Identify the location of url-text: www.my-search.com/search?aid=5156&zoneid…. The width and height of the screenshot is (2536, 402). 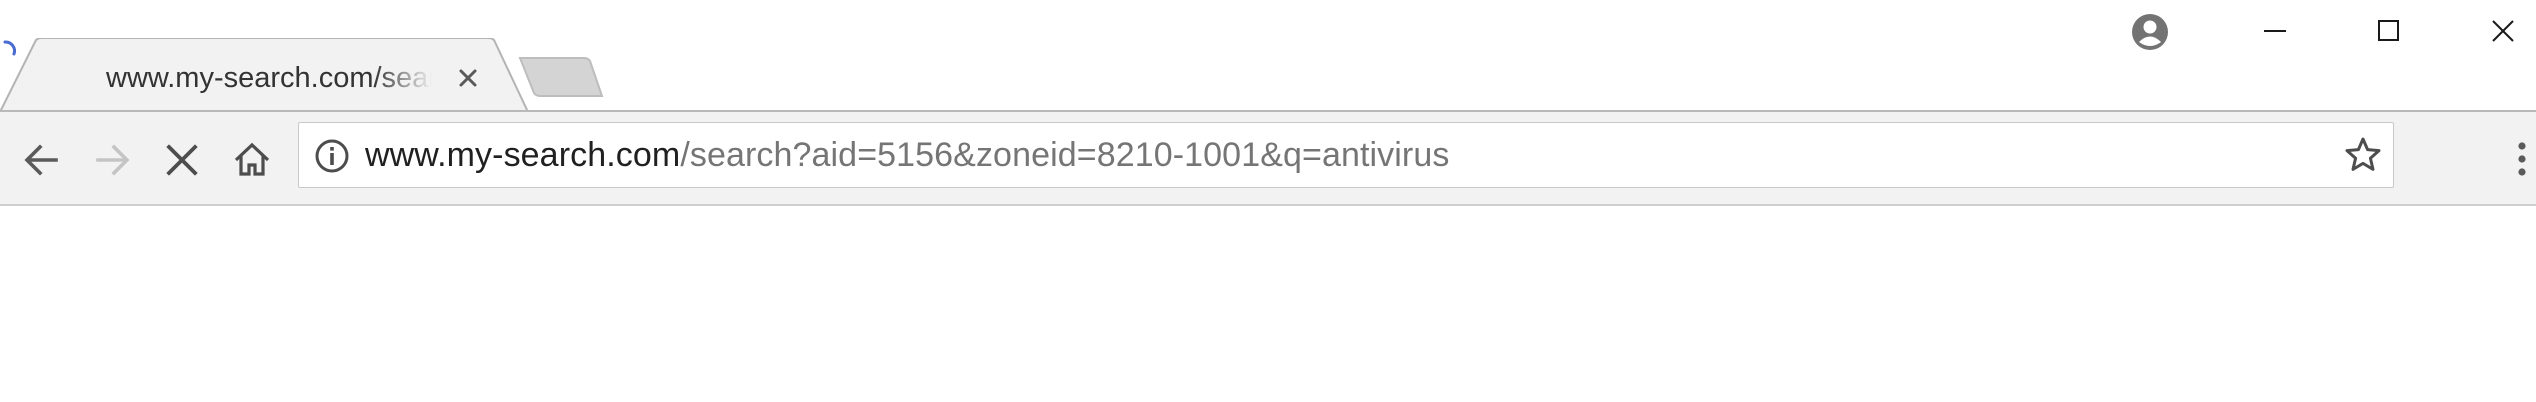
(907, 155).